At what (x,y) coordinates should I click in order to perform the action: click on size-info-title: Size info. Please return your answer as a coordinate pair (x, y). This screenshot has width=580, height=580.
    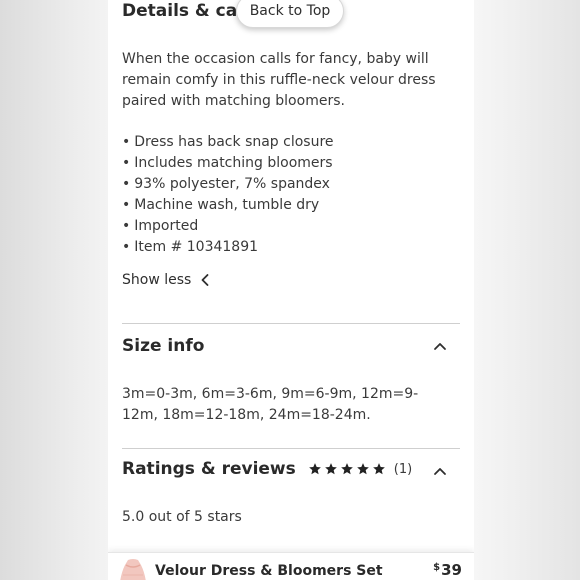
    Looking at the image, I should click on (163, 346).